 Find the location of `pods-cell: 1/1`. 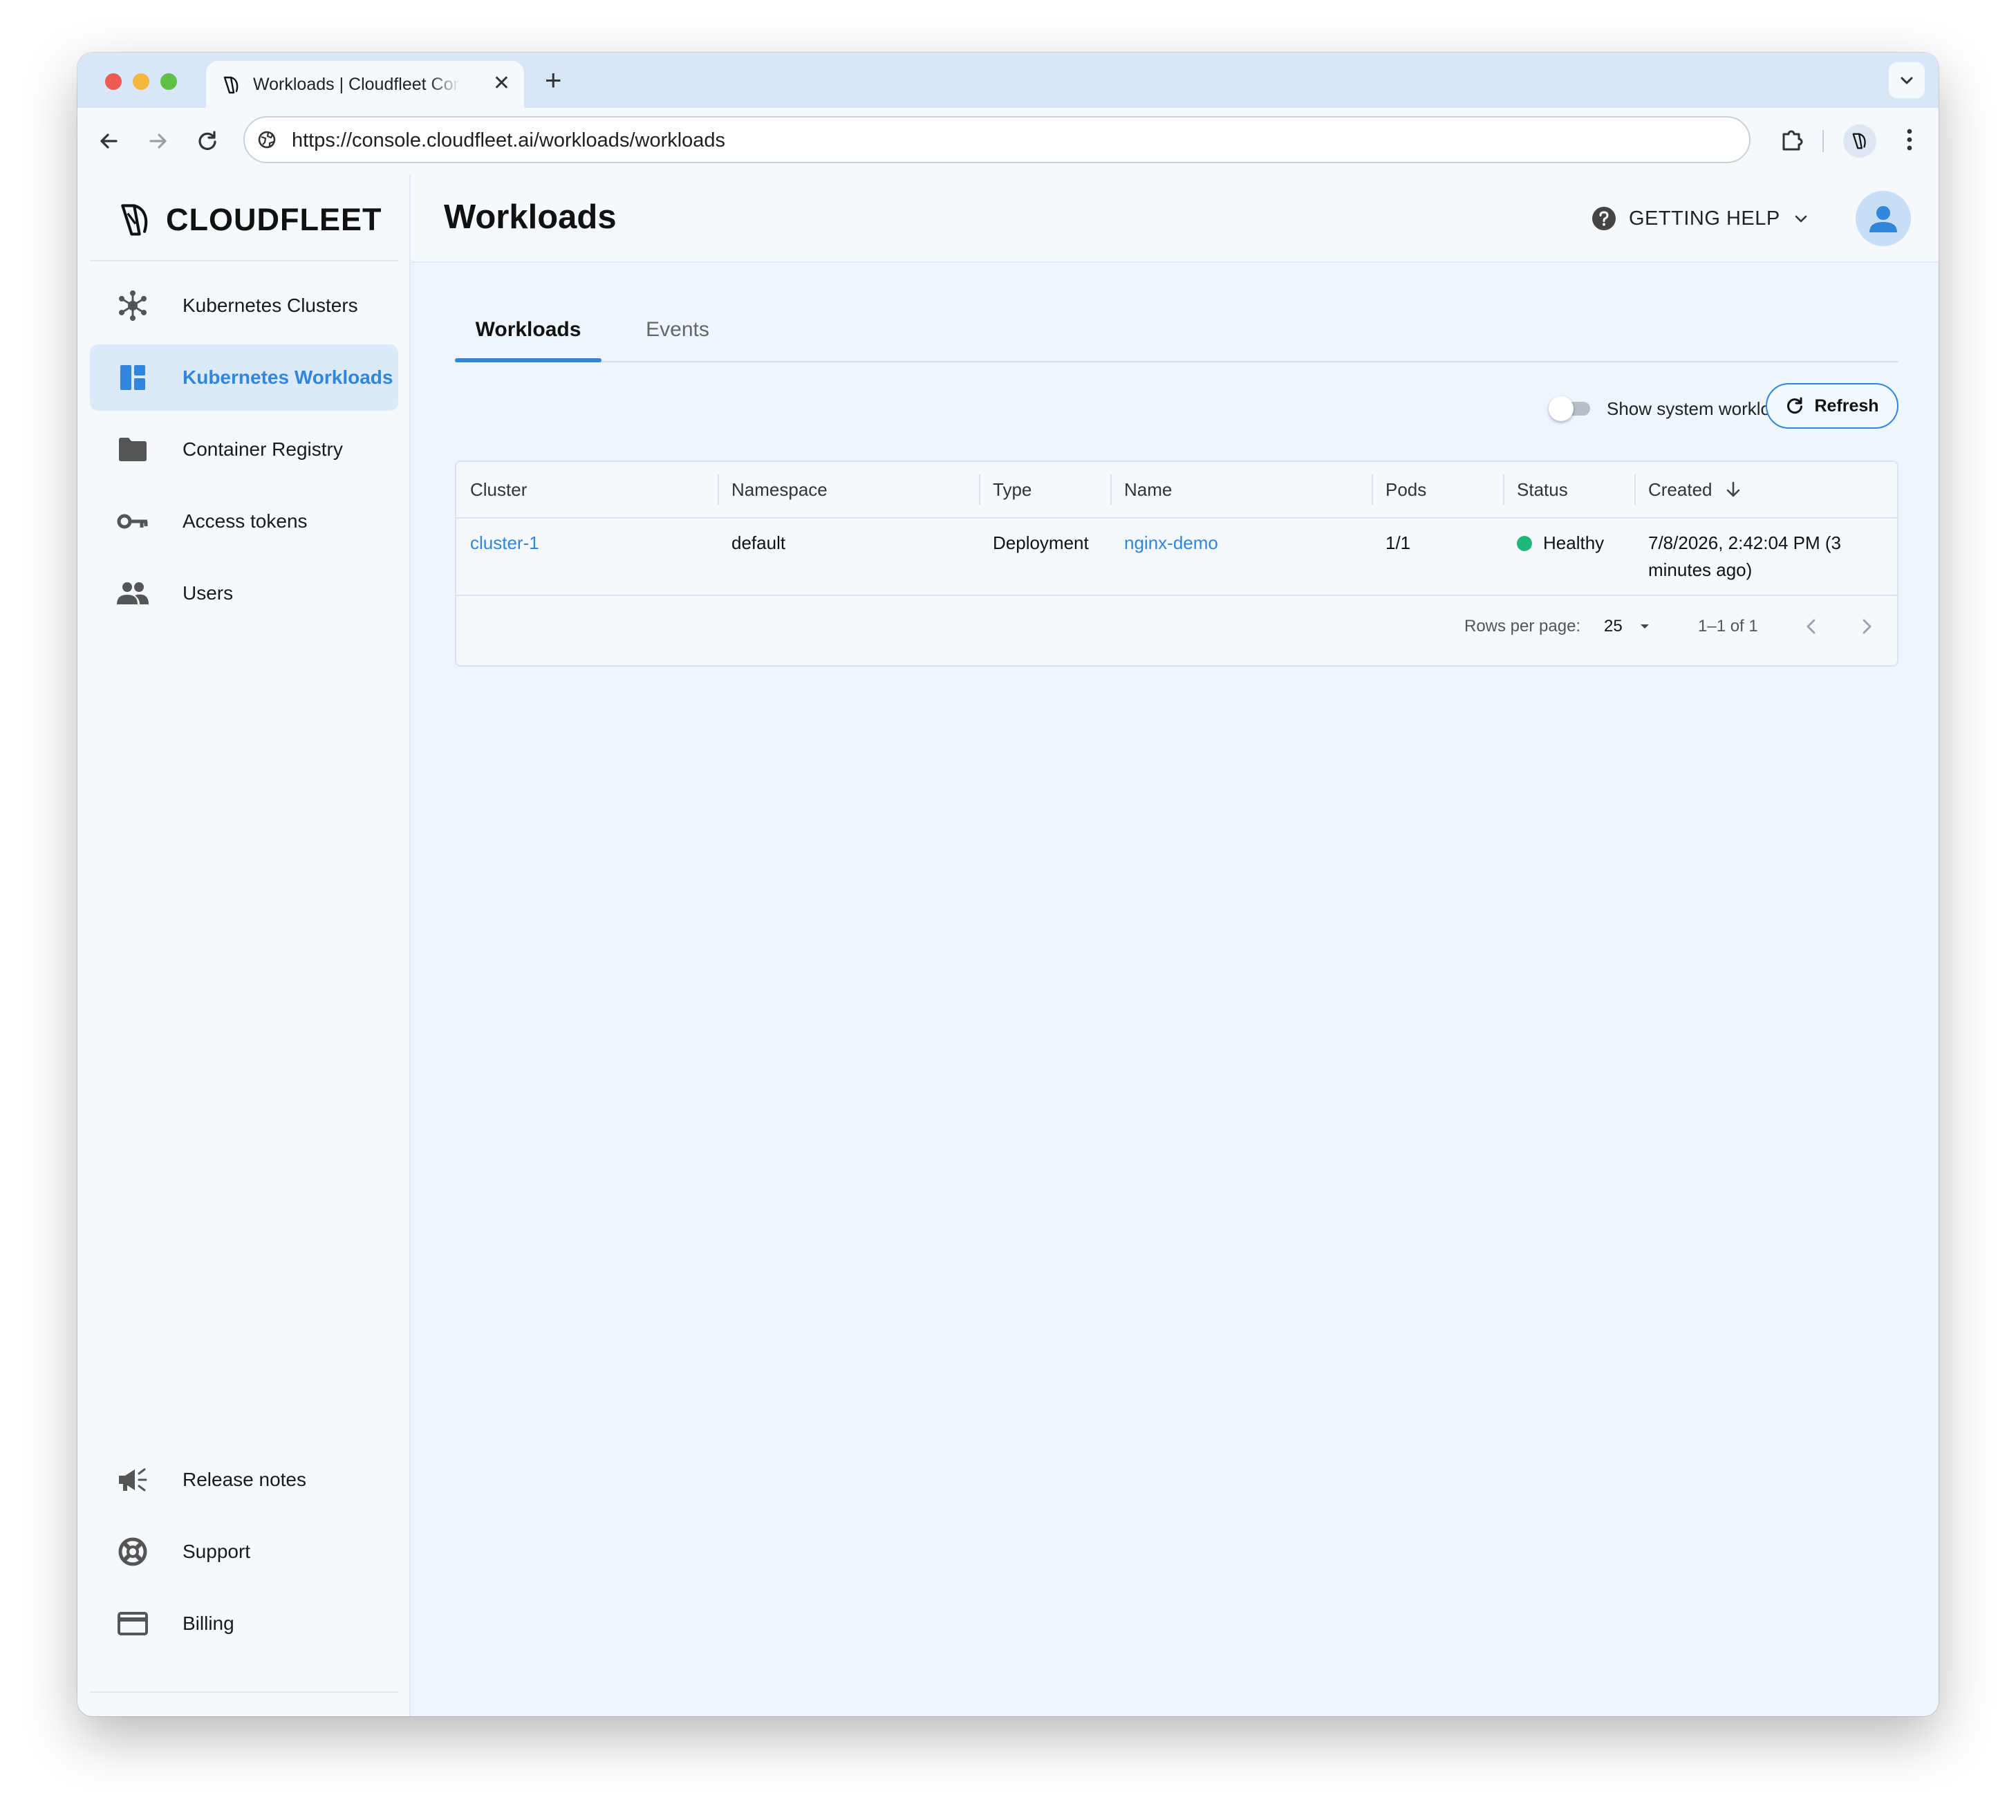

pods-cell: 1/1 is located at coordinates (1398, 542).